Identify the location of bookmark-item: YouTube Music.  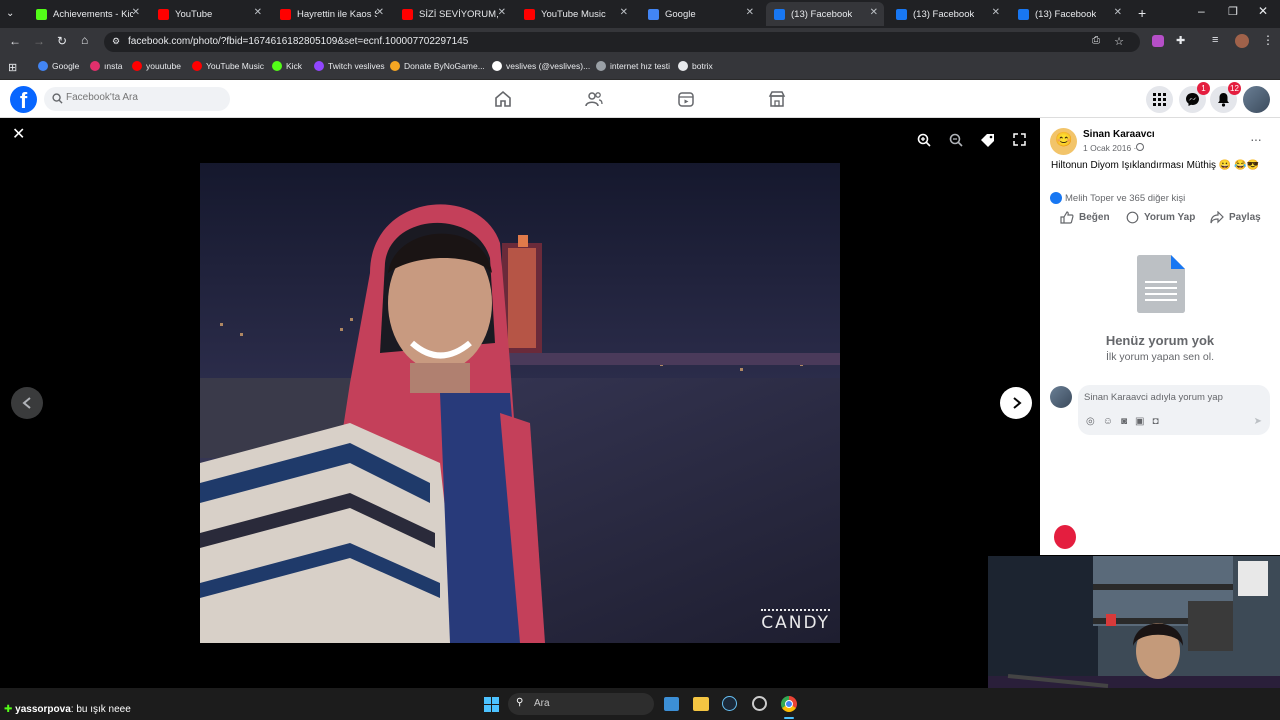
(228, 66).